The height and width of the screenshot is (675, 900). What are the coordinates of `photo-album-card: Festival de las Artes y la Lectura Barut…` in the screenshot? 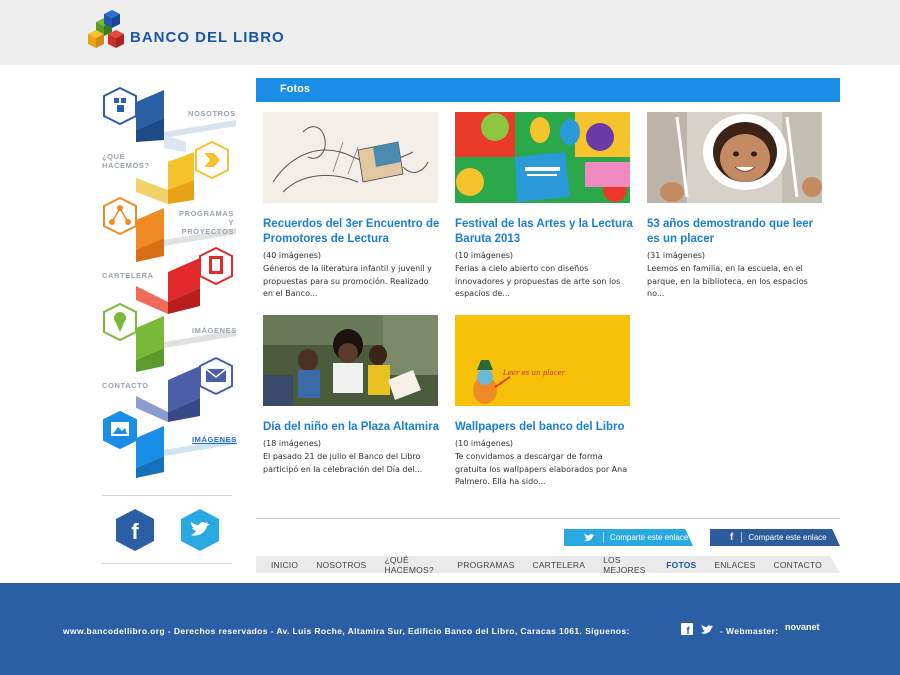 It's located at (544, 206).